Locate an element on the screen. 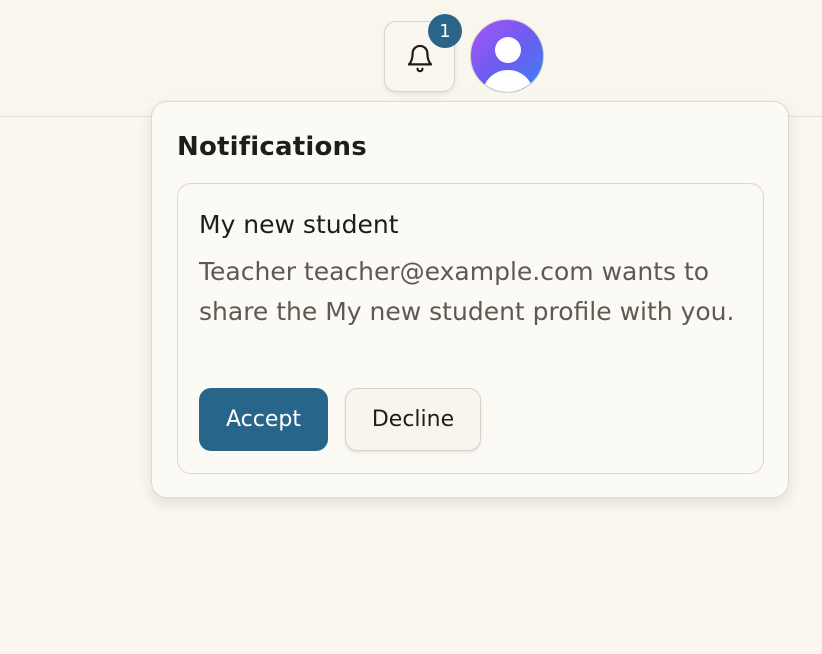  decline-button: Decline is located at coordinates (413, 419).